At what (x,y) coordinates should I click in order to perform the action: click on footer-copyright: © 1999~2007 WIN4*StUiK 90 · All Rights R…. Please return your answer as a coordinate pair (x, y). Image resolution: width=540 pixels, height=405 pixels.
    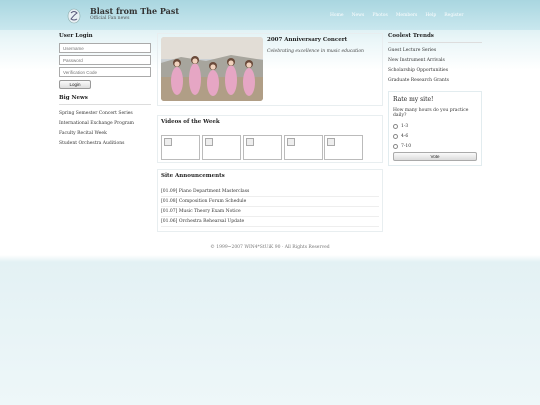
    Looking at the image, I should click on (270, 247).